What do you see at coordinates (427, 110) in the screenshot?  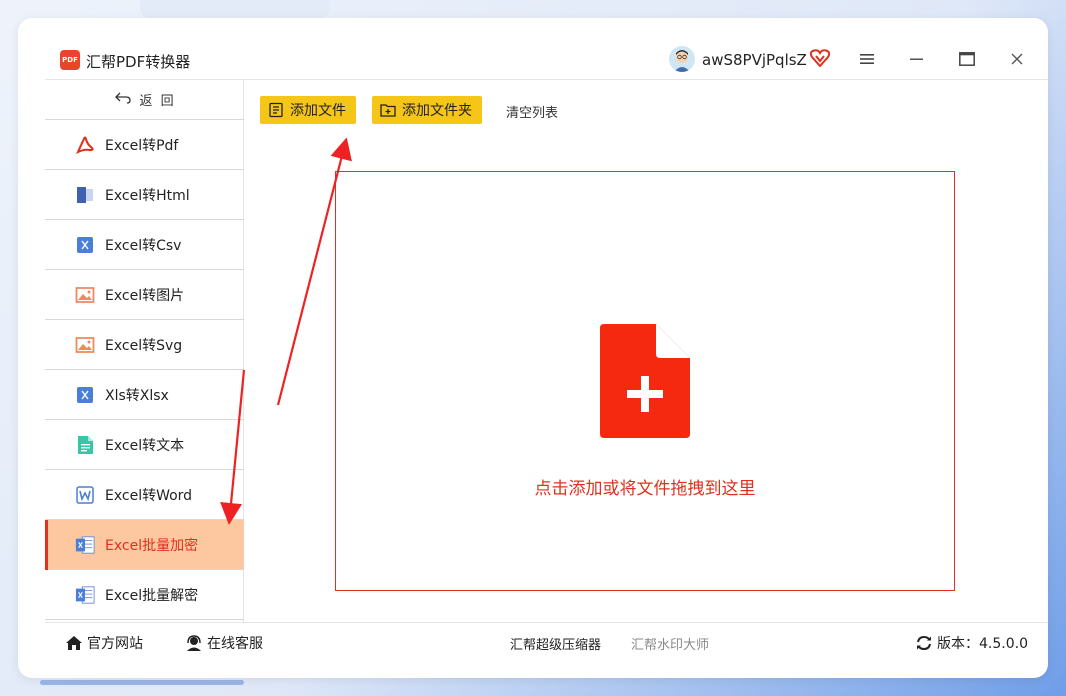 I see `add-folder-button: 添加文件夹` at bounding box center [427, 110].